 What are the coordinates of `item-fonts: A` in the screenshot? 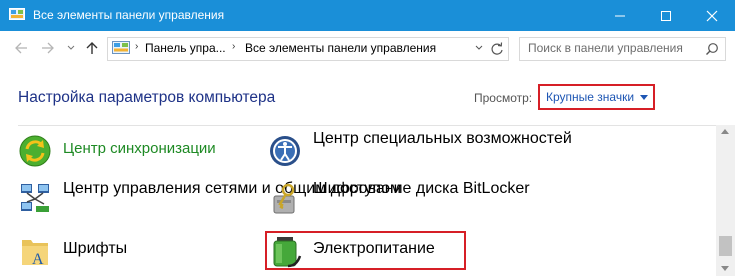 It's located at (35, 251).